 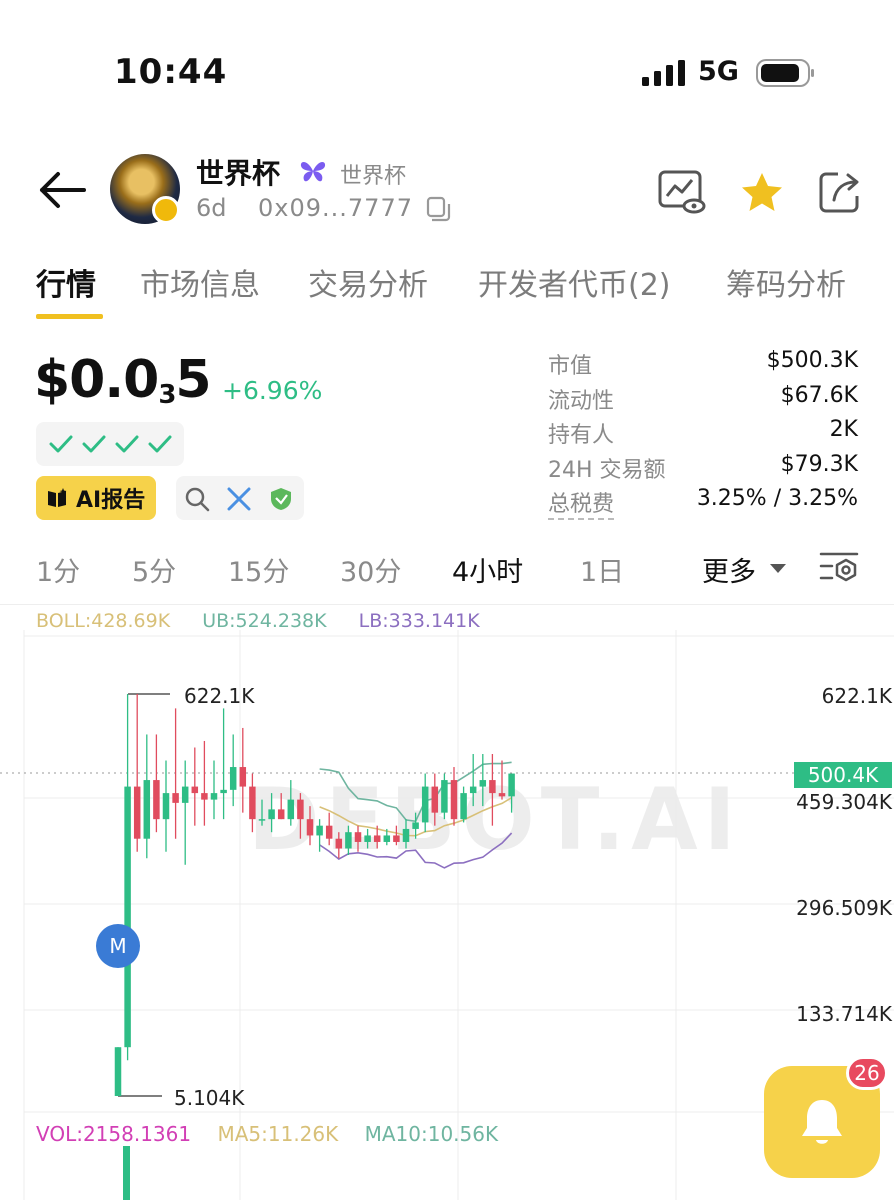 I want to click on ai-report-button: AI报告, so click(x=96, y=498).